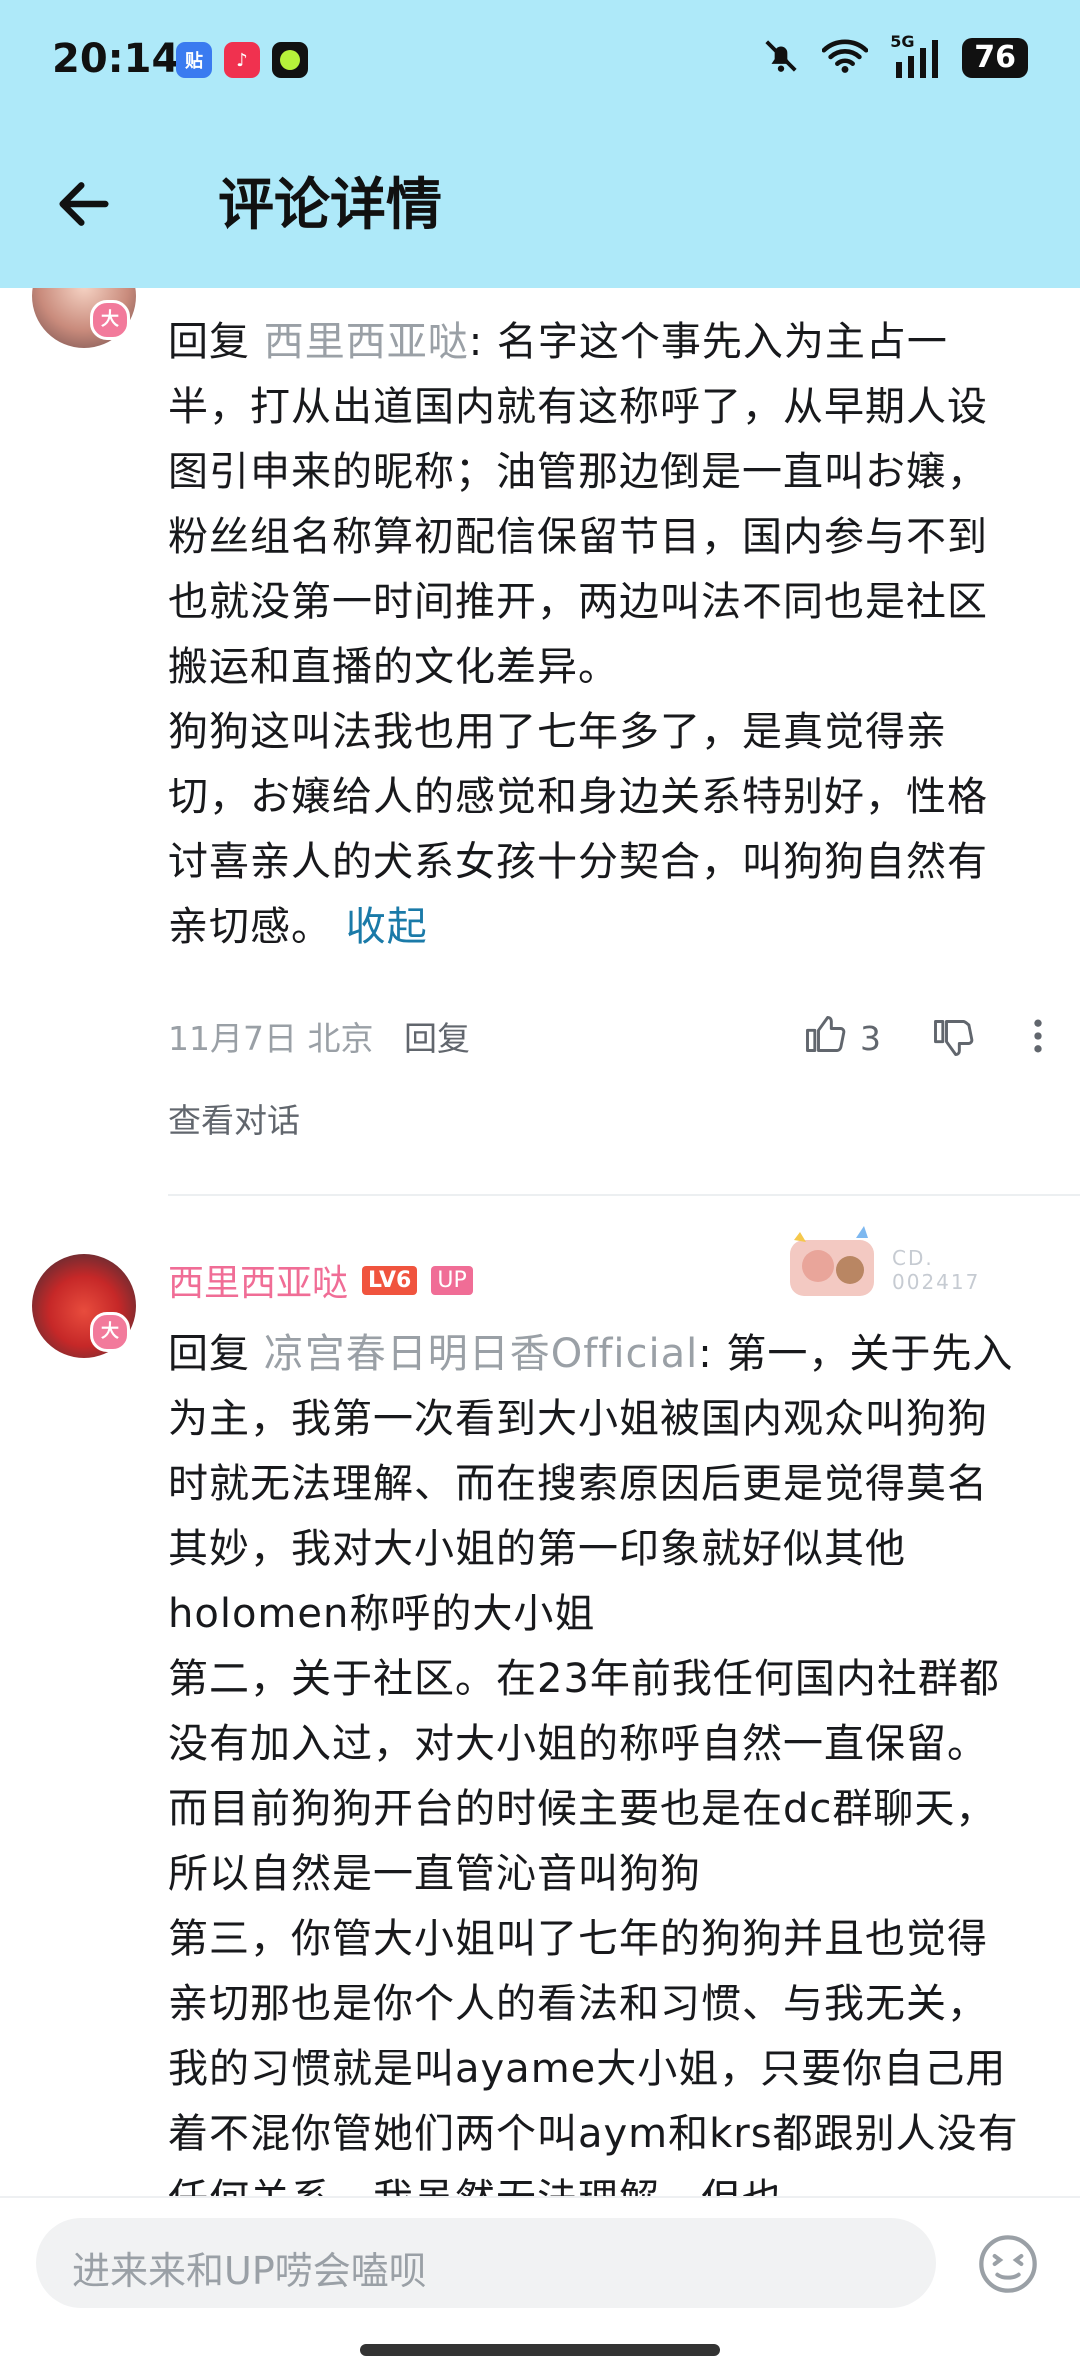 Image resolution: width=1080 pixels, height=2378 pixels. What do you see at coordinates (540, 2350) in the screenshot?
I see `home-indicator` at bounding box center [540, 2350].